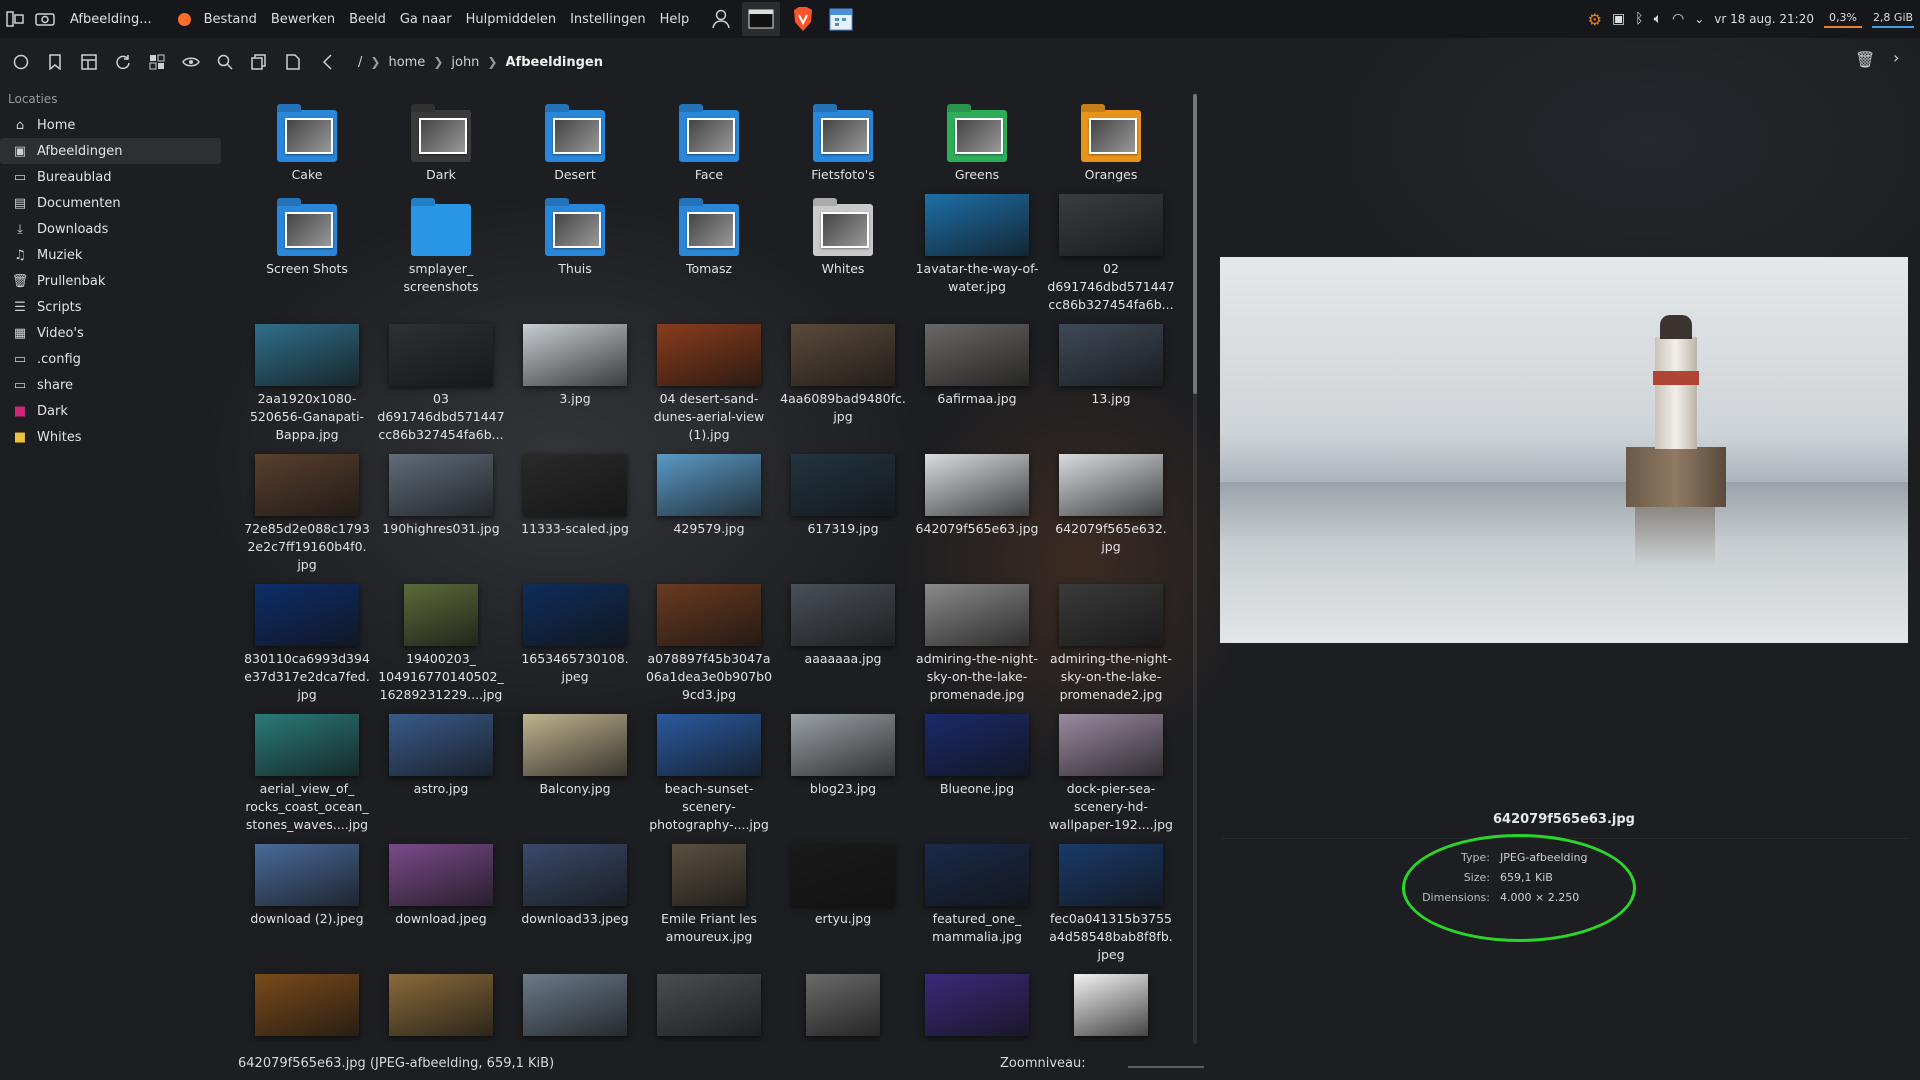  I want to click on sidebar-item-afbeeldingen: ▣ Afbeeldingen, so click(110, 151).